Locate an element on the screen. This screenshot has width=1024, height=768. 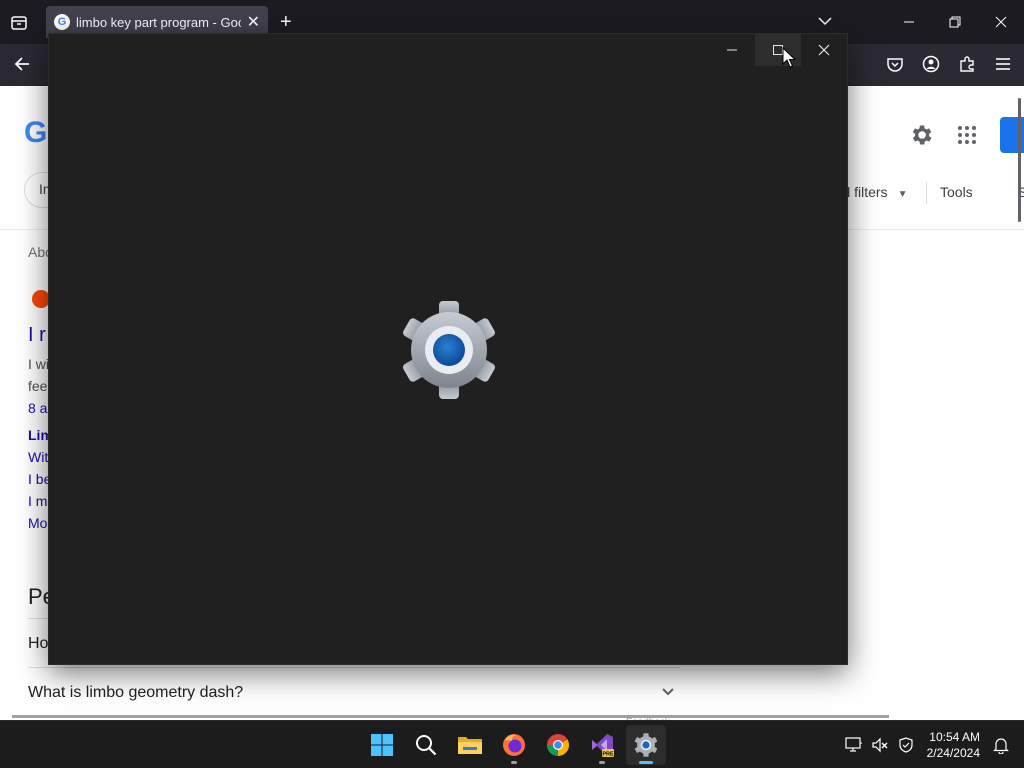
firefox-icon is located at coordinates (514, 745).